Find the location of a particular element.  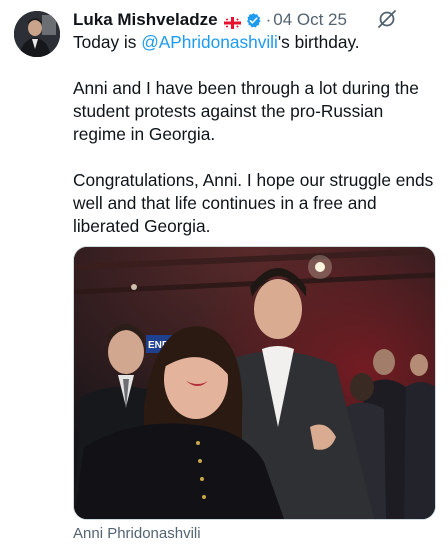

avatar-image is located at coordinates (37, 34).